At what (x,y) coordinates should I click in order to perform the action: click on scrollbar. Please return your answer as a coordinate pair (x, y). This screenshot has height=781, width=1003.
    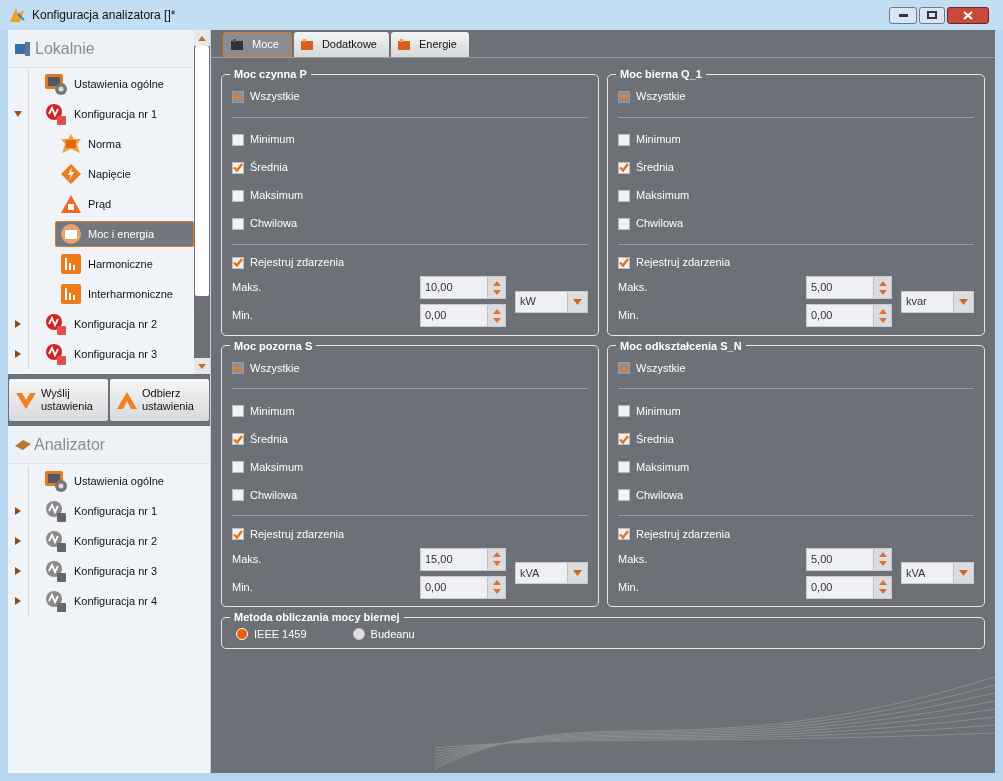
    Looking at the image, I should click on (202, 202).